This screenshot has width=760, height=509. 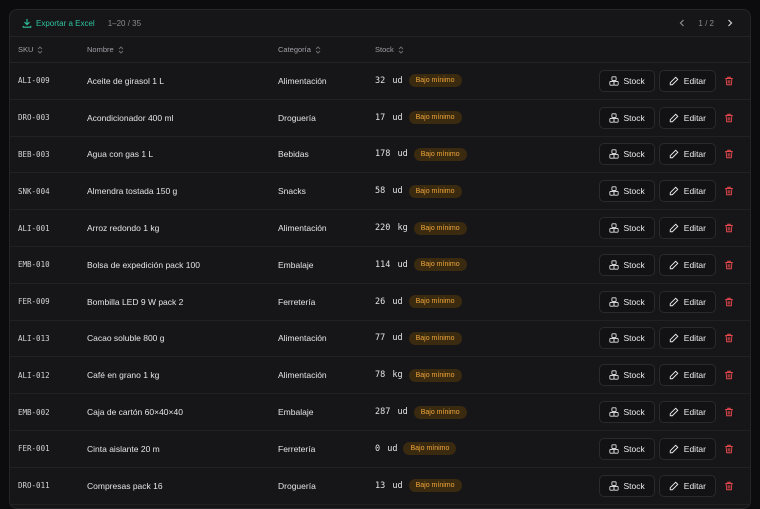 I want to click on row-actions: Stock Editar, so click(x=668, y=191).